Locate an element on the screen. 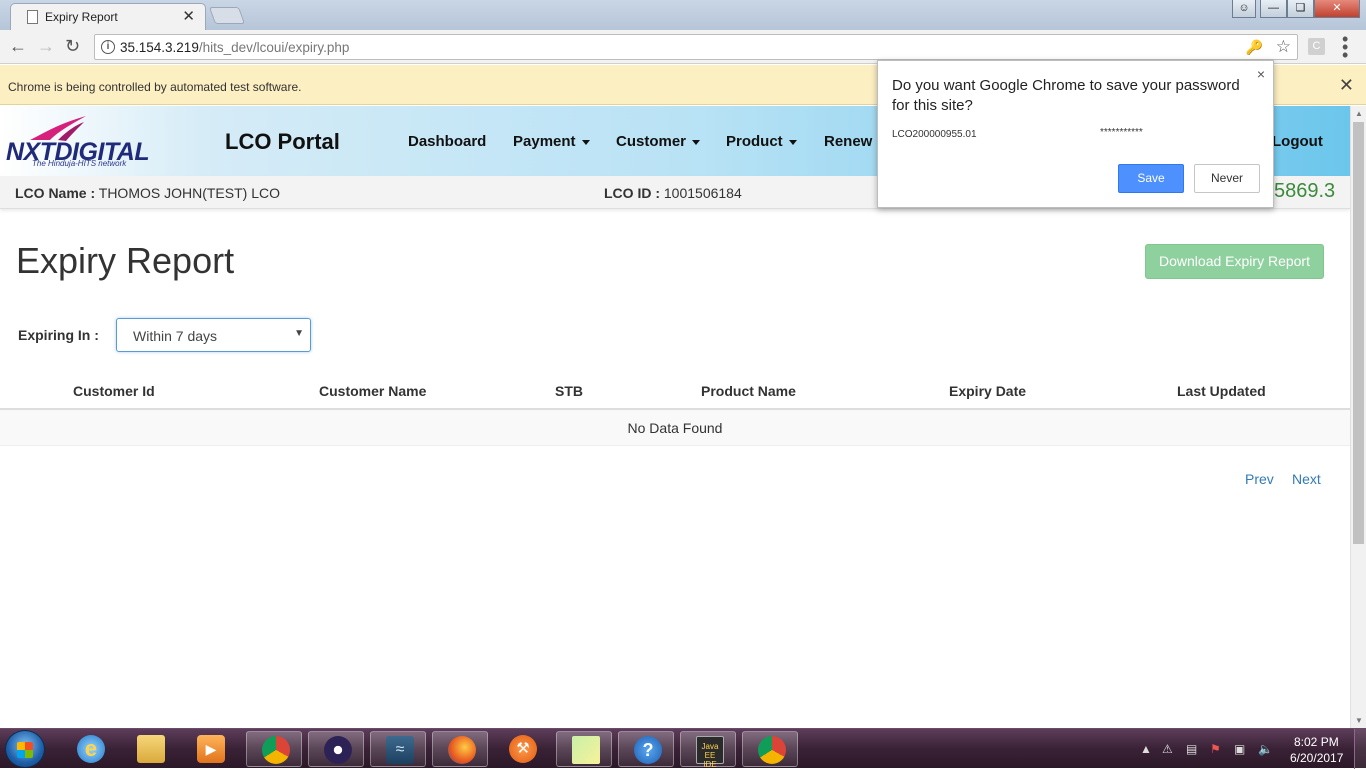  taskbar-chrome is located at coordinates (274, 749).